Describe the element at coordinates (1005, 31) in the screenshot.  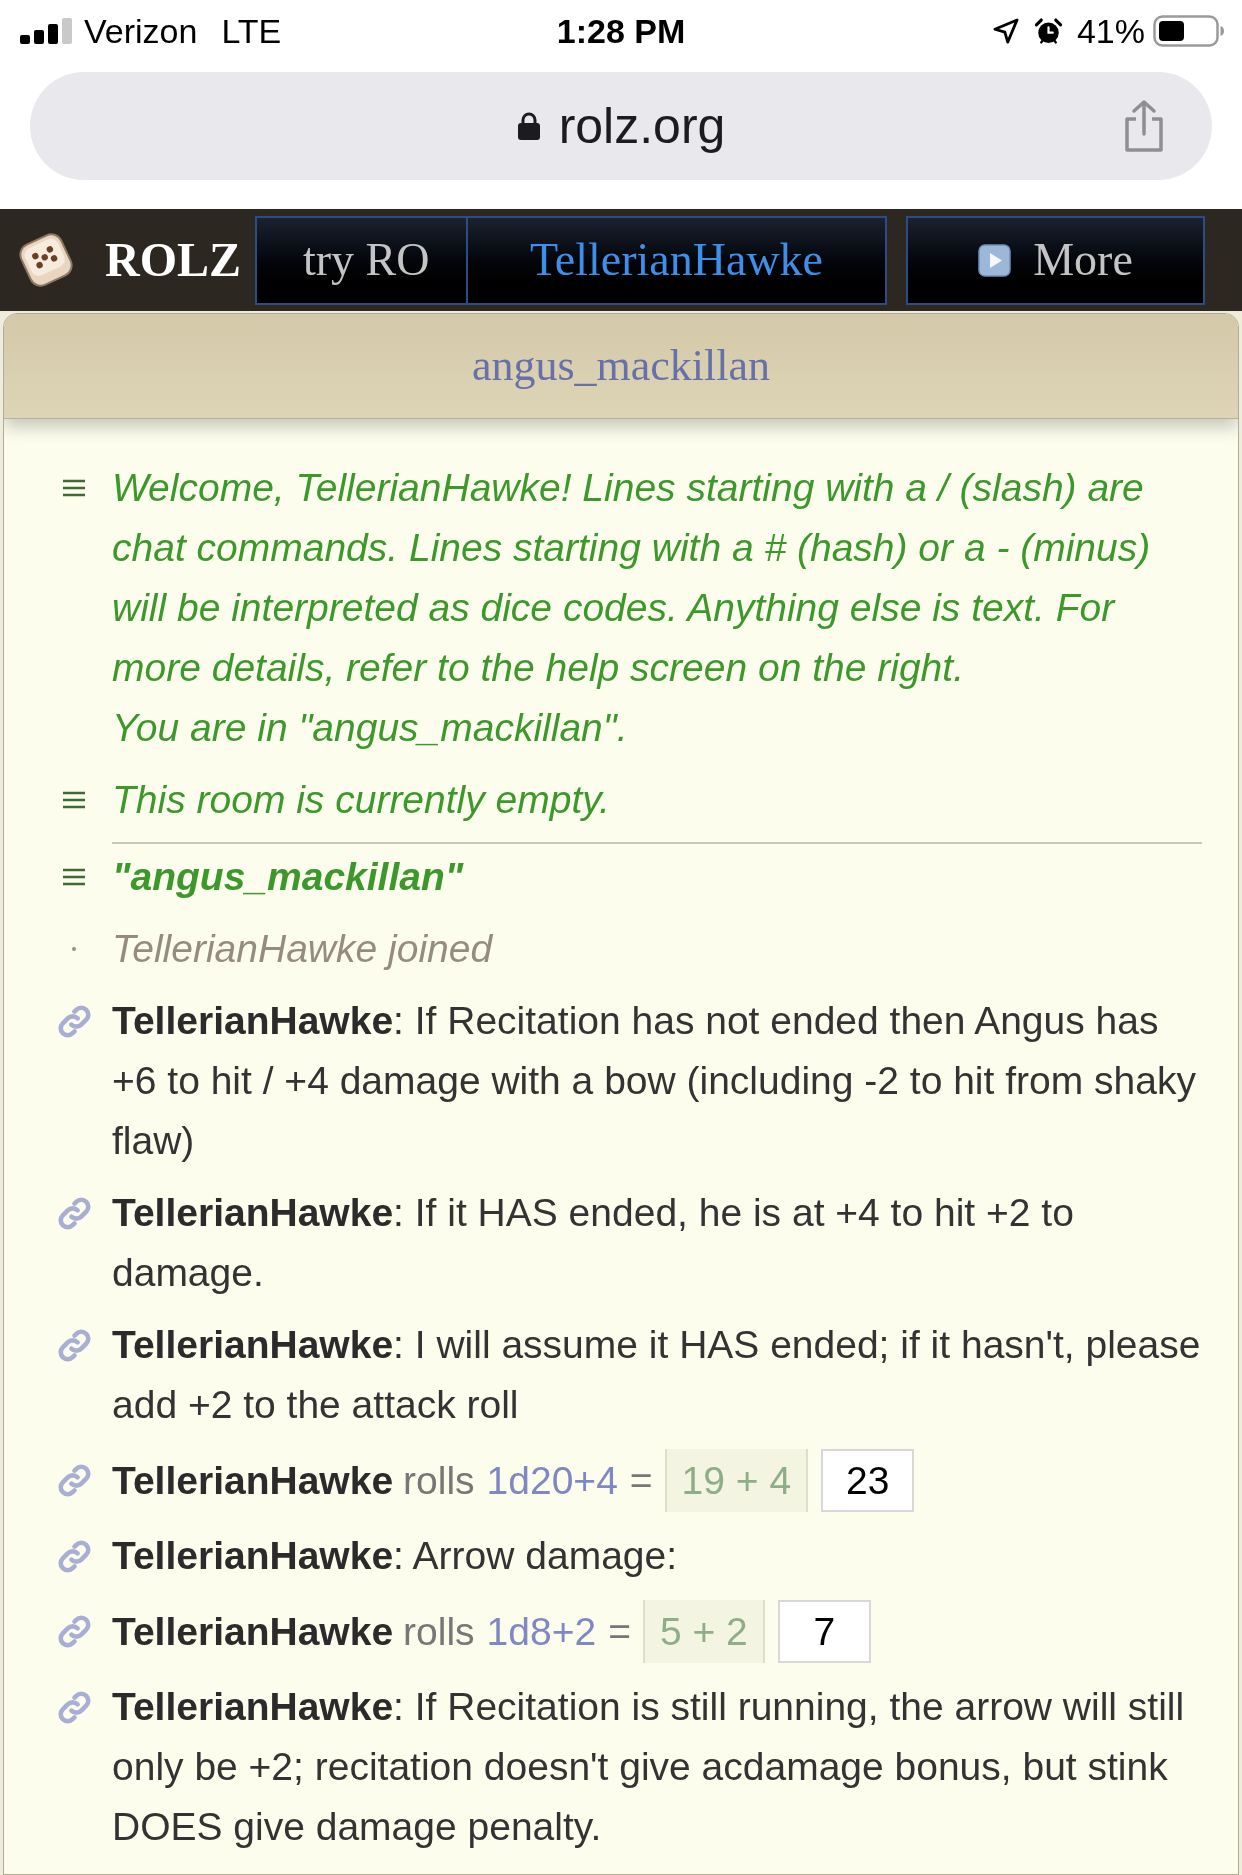
I see `location-arrow-icon` at that location.